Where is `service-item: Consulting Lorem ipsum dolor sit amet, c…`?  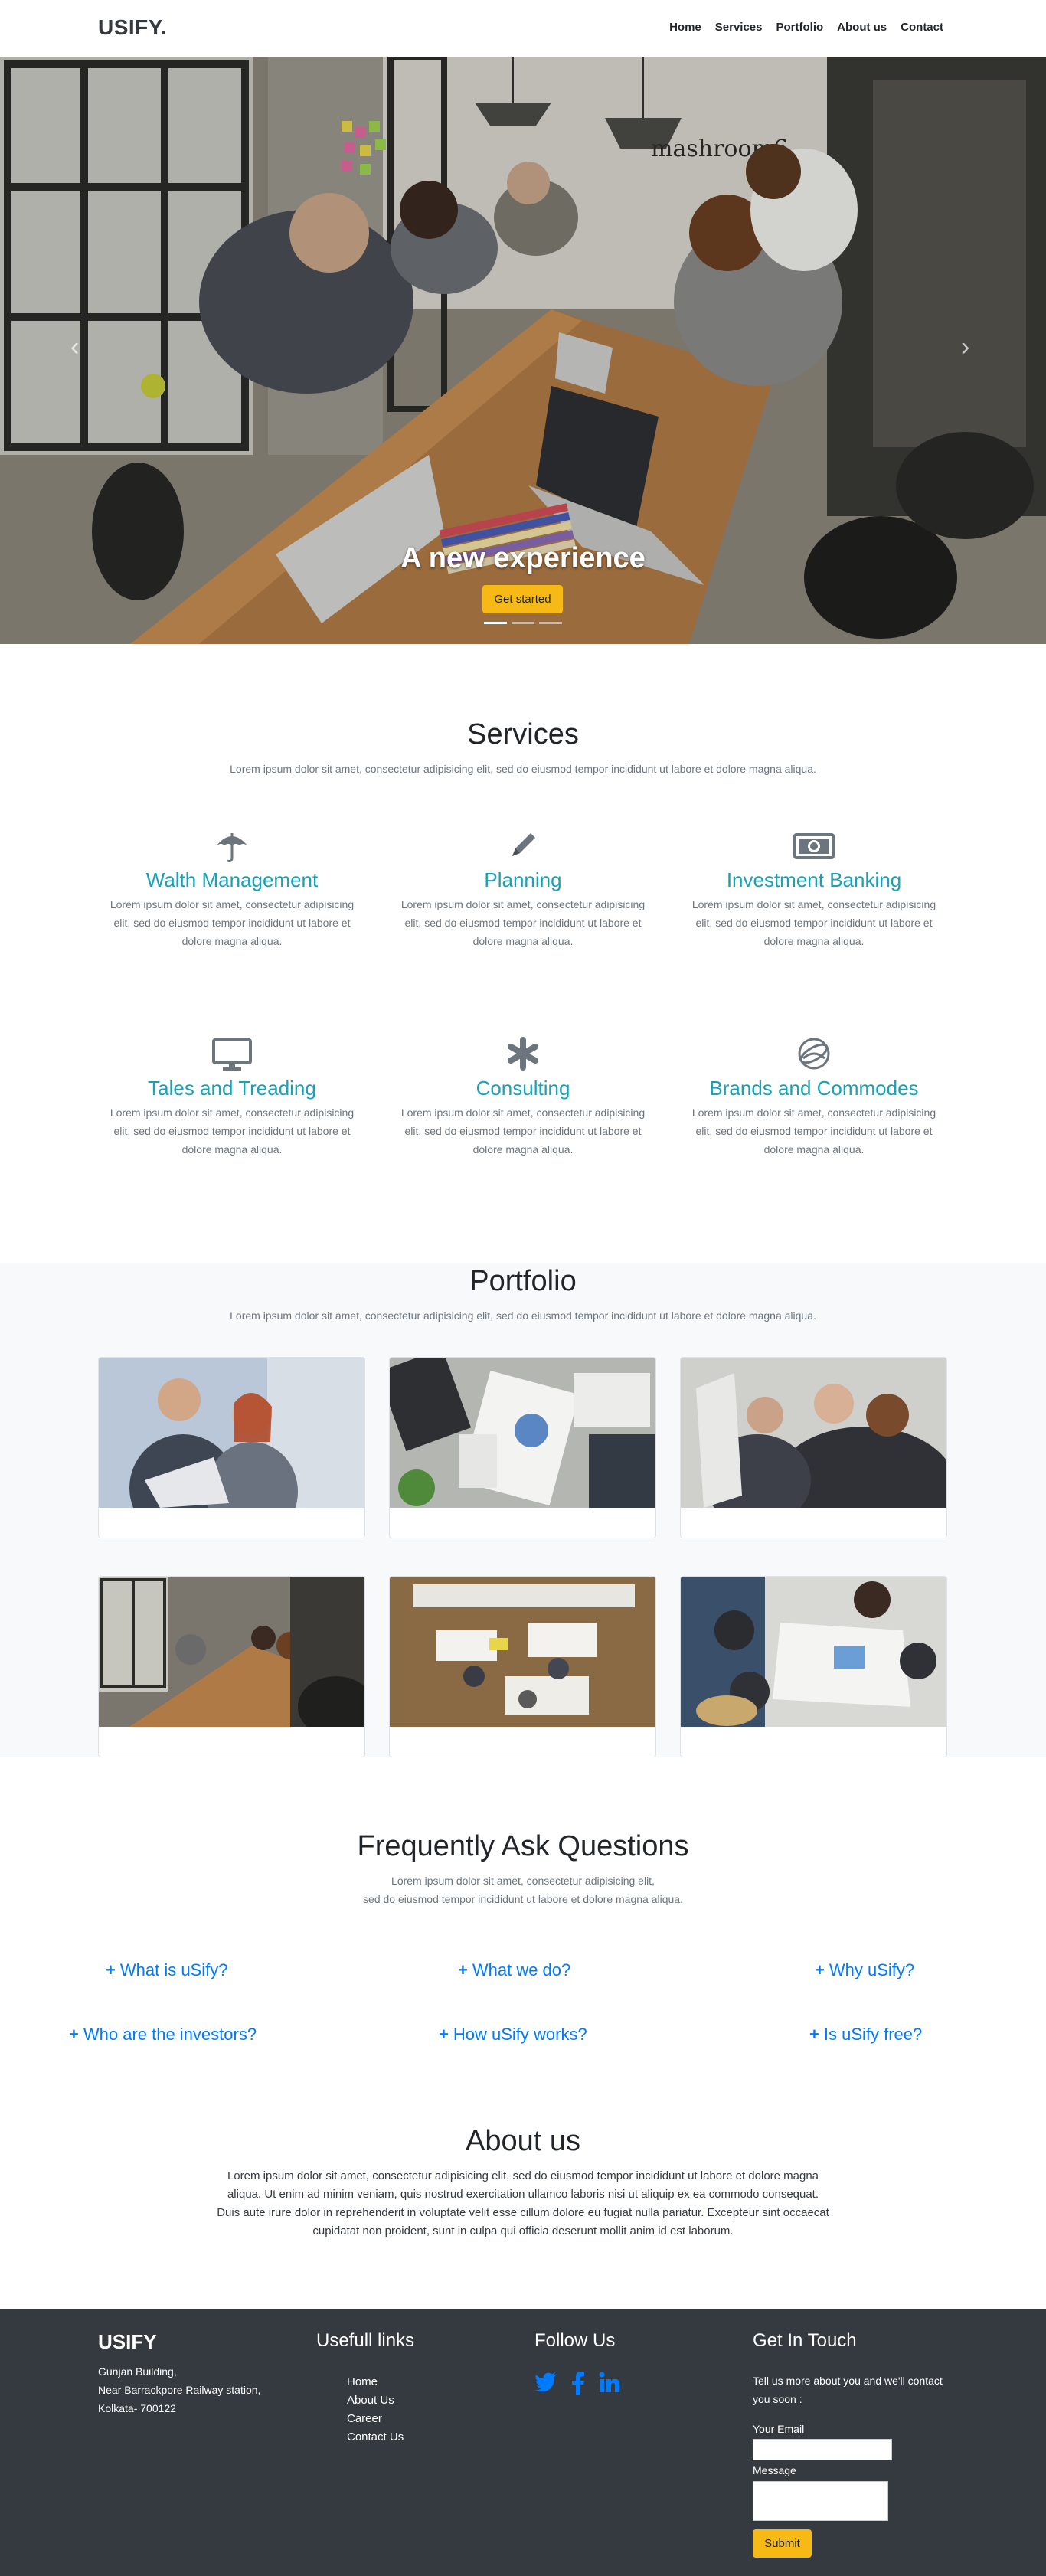 service-item: Consulting Lorem ipsum dolor sit amet, c… is located at coordinates (523, 1097).